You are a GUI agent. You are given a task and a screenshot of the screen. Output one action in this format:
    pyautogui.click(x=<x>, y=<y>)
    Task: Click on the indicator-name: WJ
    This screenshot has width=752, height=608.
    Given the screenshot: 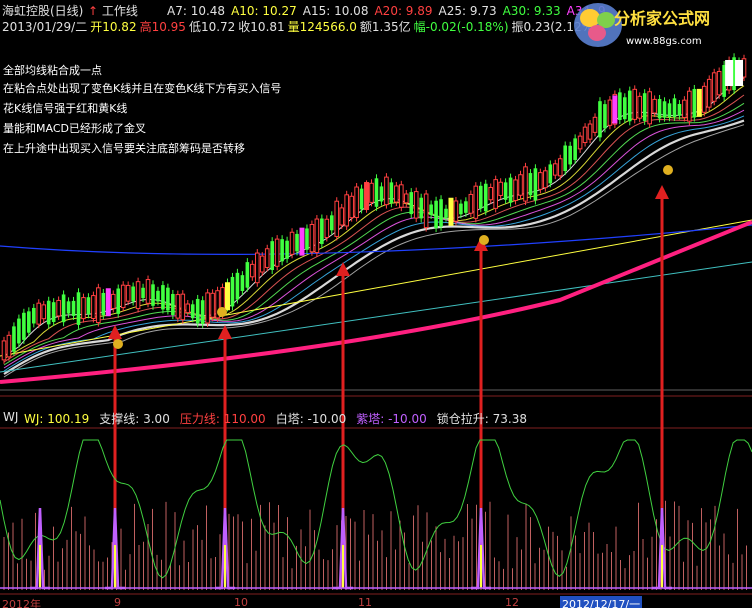 What is the action you would take?
    pyautogui.click(x=11, y=417)
    